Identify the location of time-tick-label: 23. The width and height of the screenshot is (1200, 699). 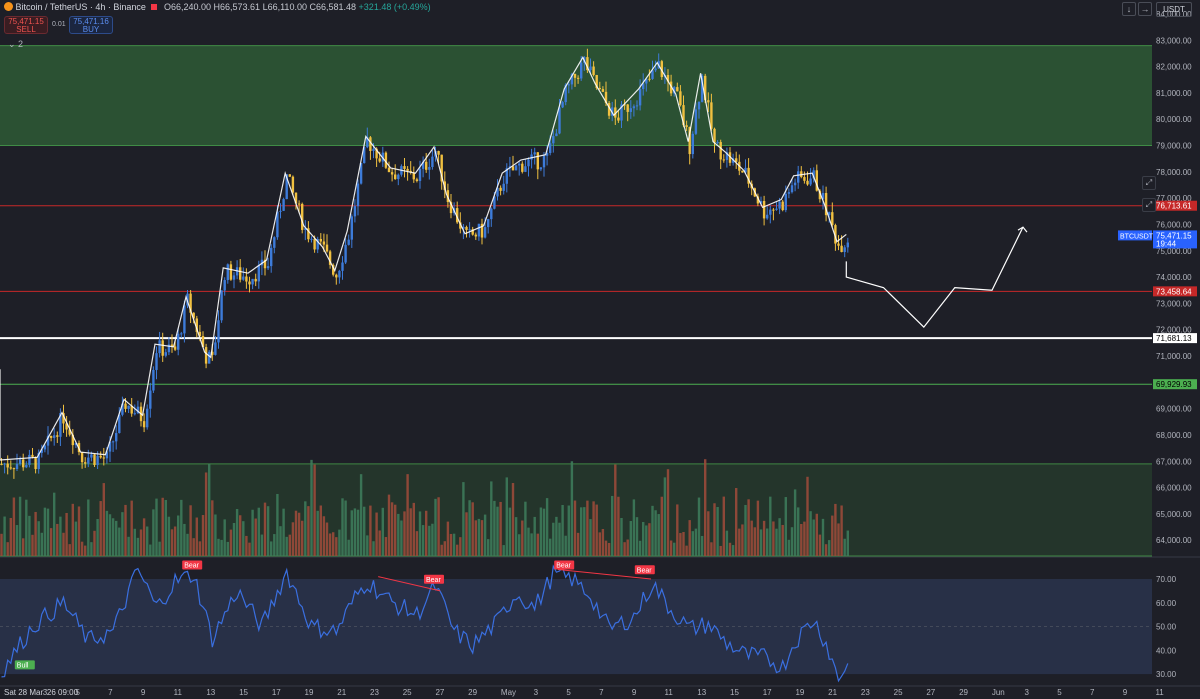
(865, 692).